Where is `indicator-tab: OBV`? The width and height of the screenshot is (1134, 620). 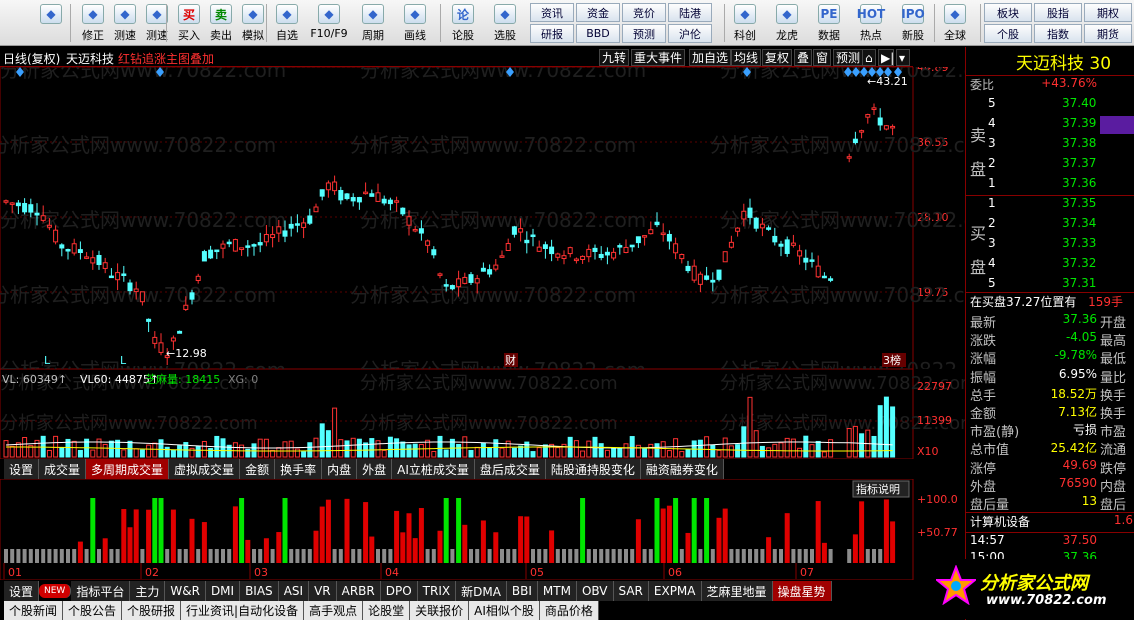
indicator-tab: OBV is located at coordinates (595, 591).